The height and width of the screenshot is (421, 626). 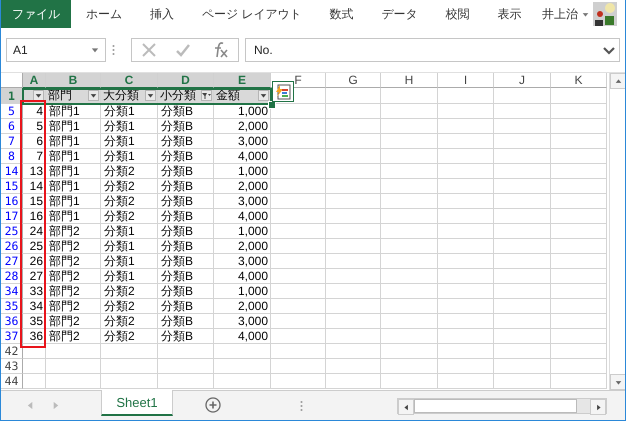 I want to click on table-cell: 15, so click(x=34, y=201).